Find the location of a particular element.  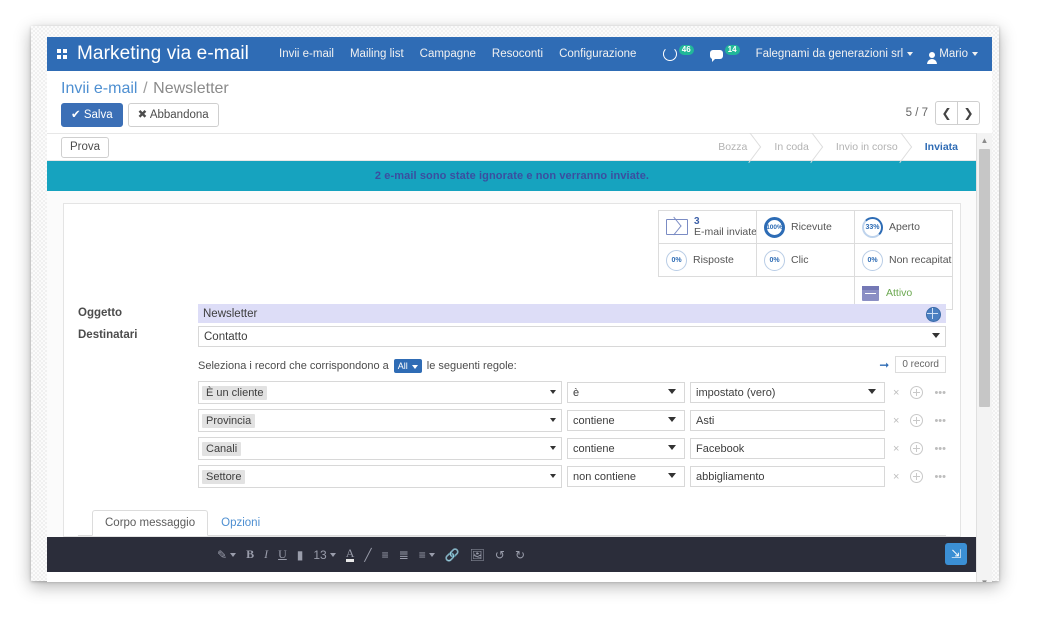

chevron-left-icon: ❮ is located at coordinates (946, 113).